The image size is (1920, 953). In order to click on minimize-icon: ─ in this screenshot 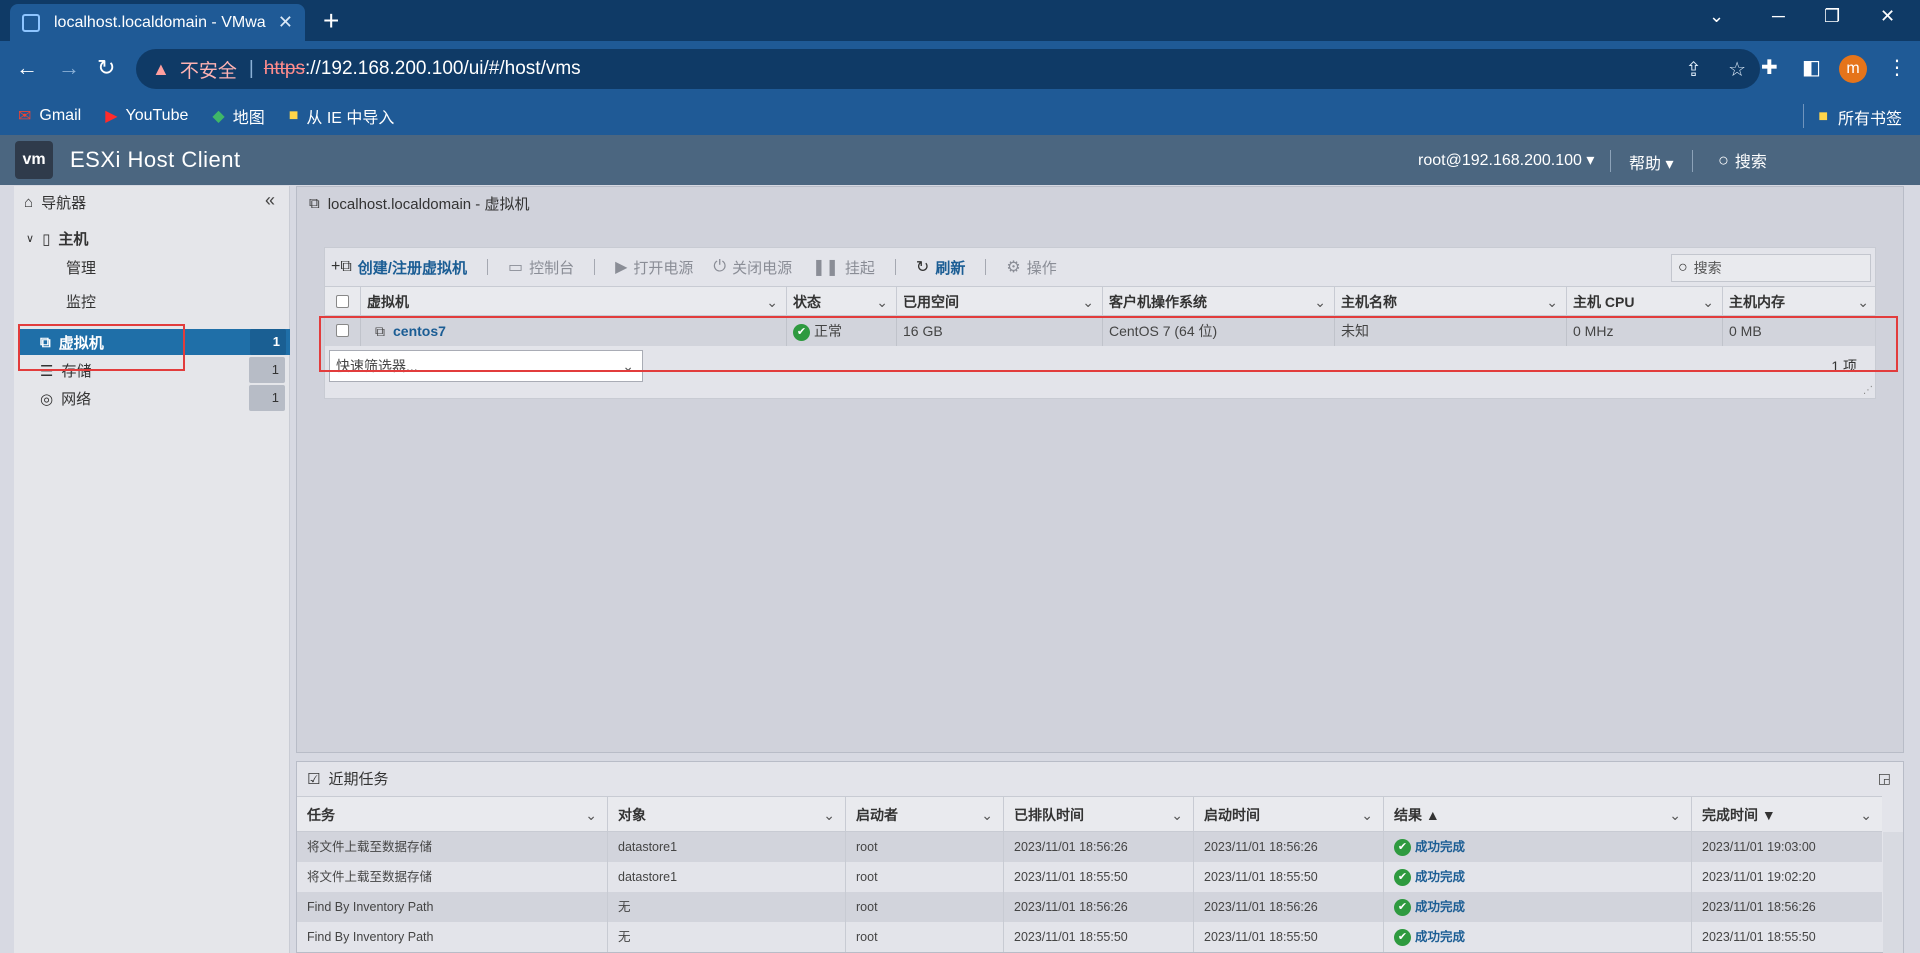, I will do `click(1778, 16)`.